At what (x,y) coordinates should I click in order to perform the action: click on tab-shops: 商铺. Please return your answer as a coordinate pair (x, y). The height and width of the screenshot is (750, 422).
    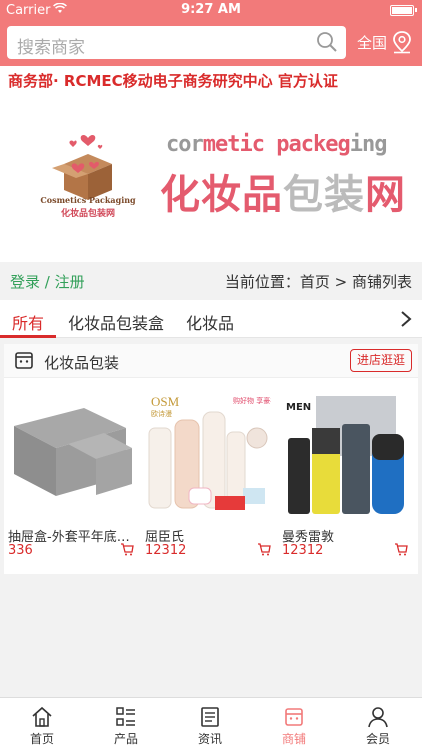
    Looking at the image, I should click on (294, 724).